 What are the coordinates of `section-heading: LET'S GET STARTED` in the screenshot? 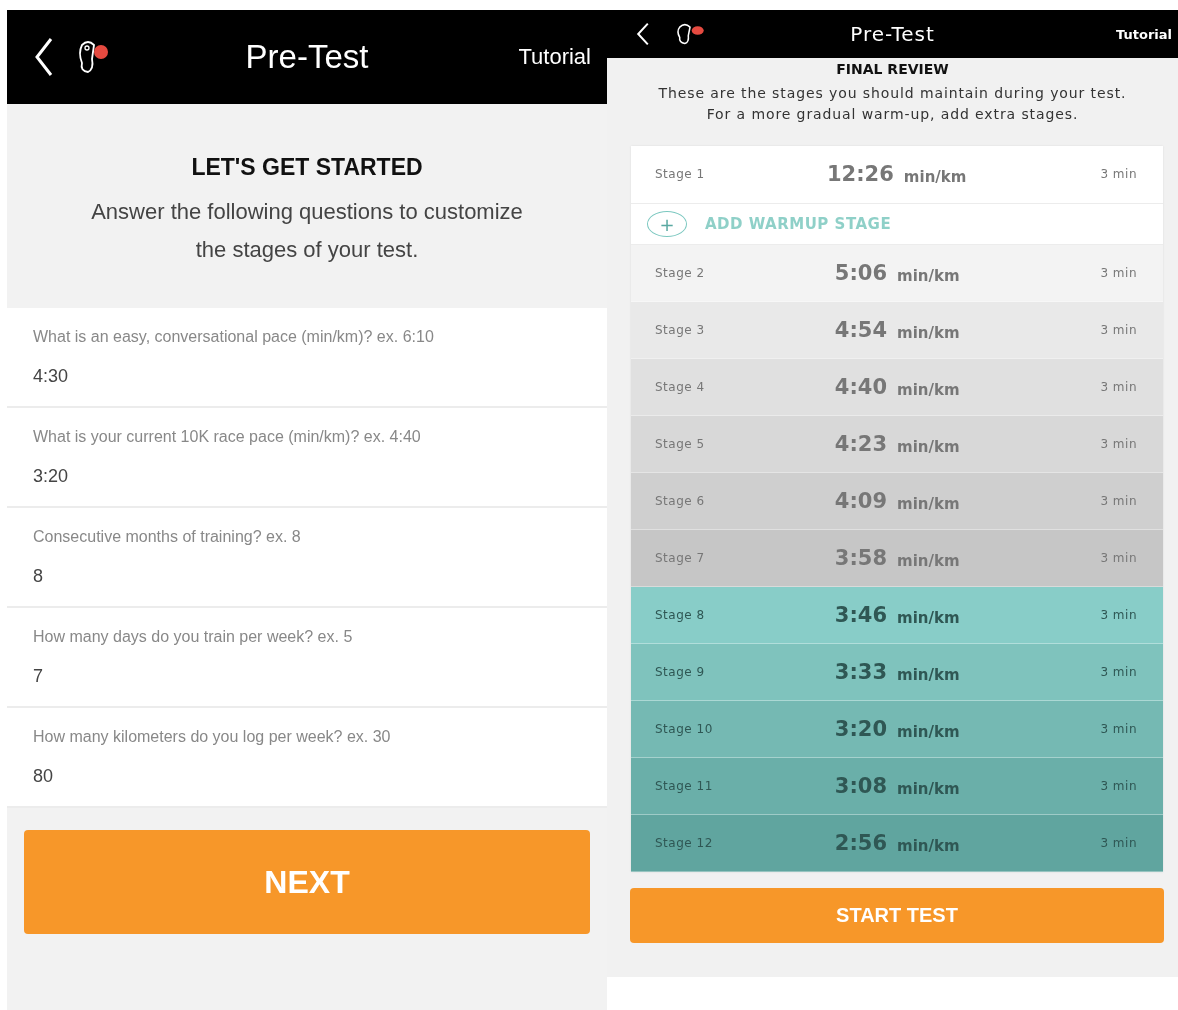 It's located at (307, 167).